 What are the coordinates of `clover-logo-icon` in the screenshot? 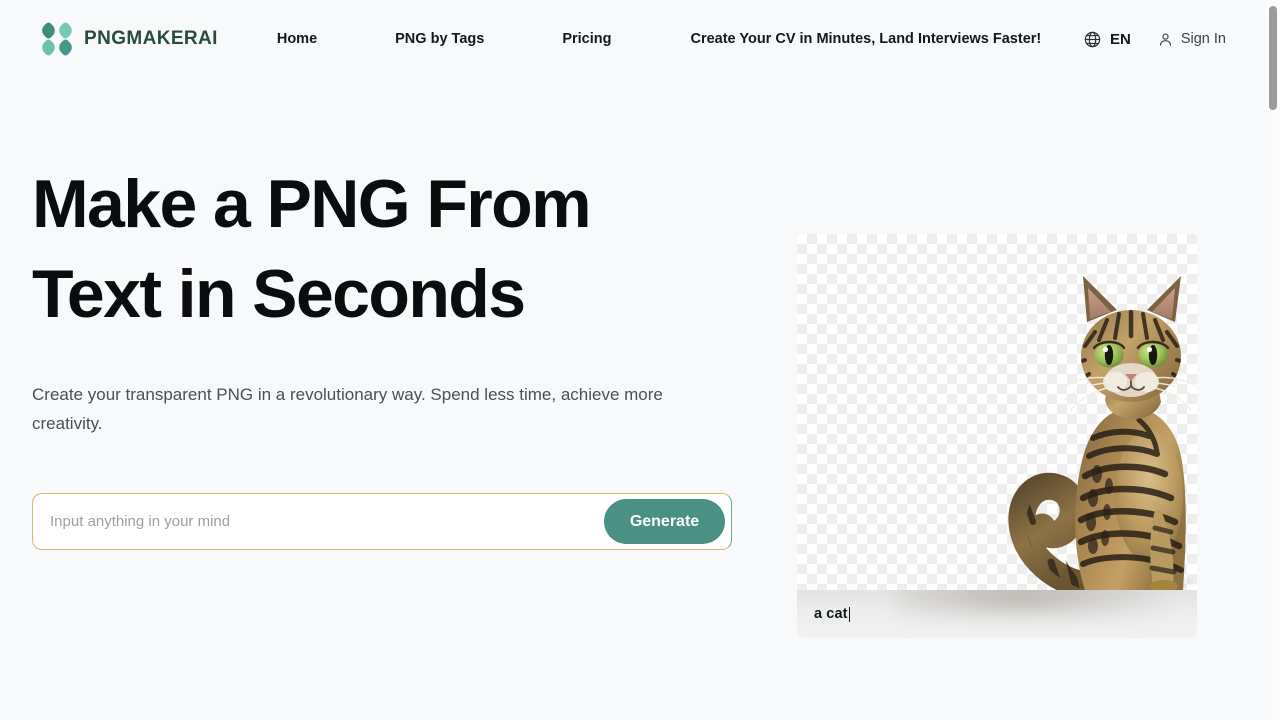 It's located at (57, 39).